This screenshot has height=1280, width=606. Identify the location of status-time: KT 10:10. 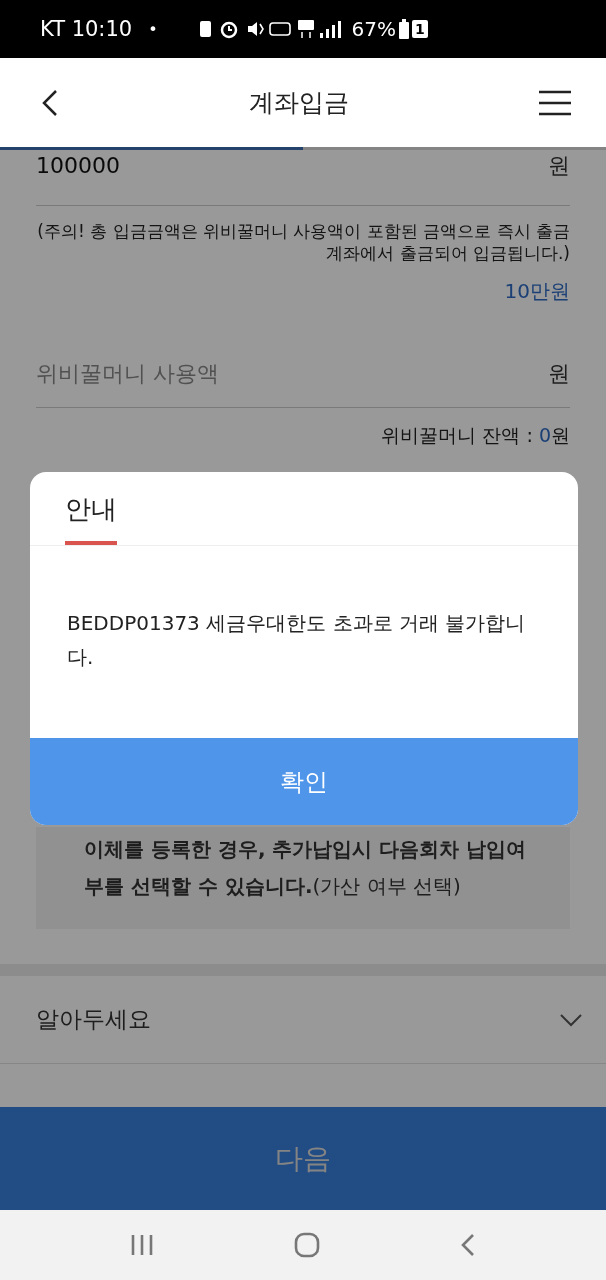
(86, 29).